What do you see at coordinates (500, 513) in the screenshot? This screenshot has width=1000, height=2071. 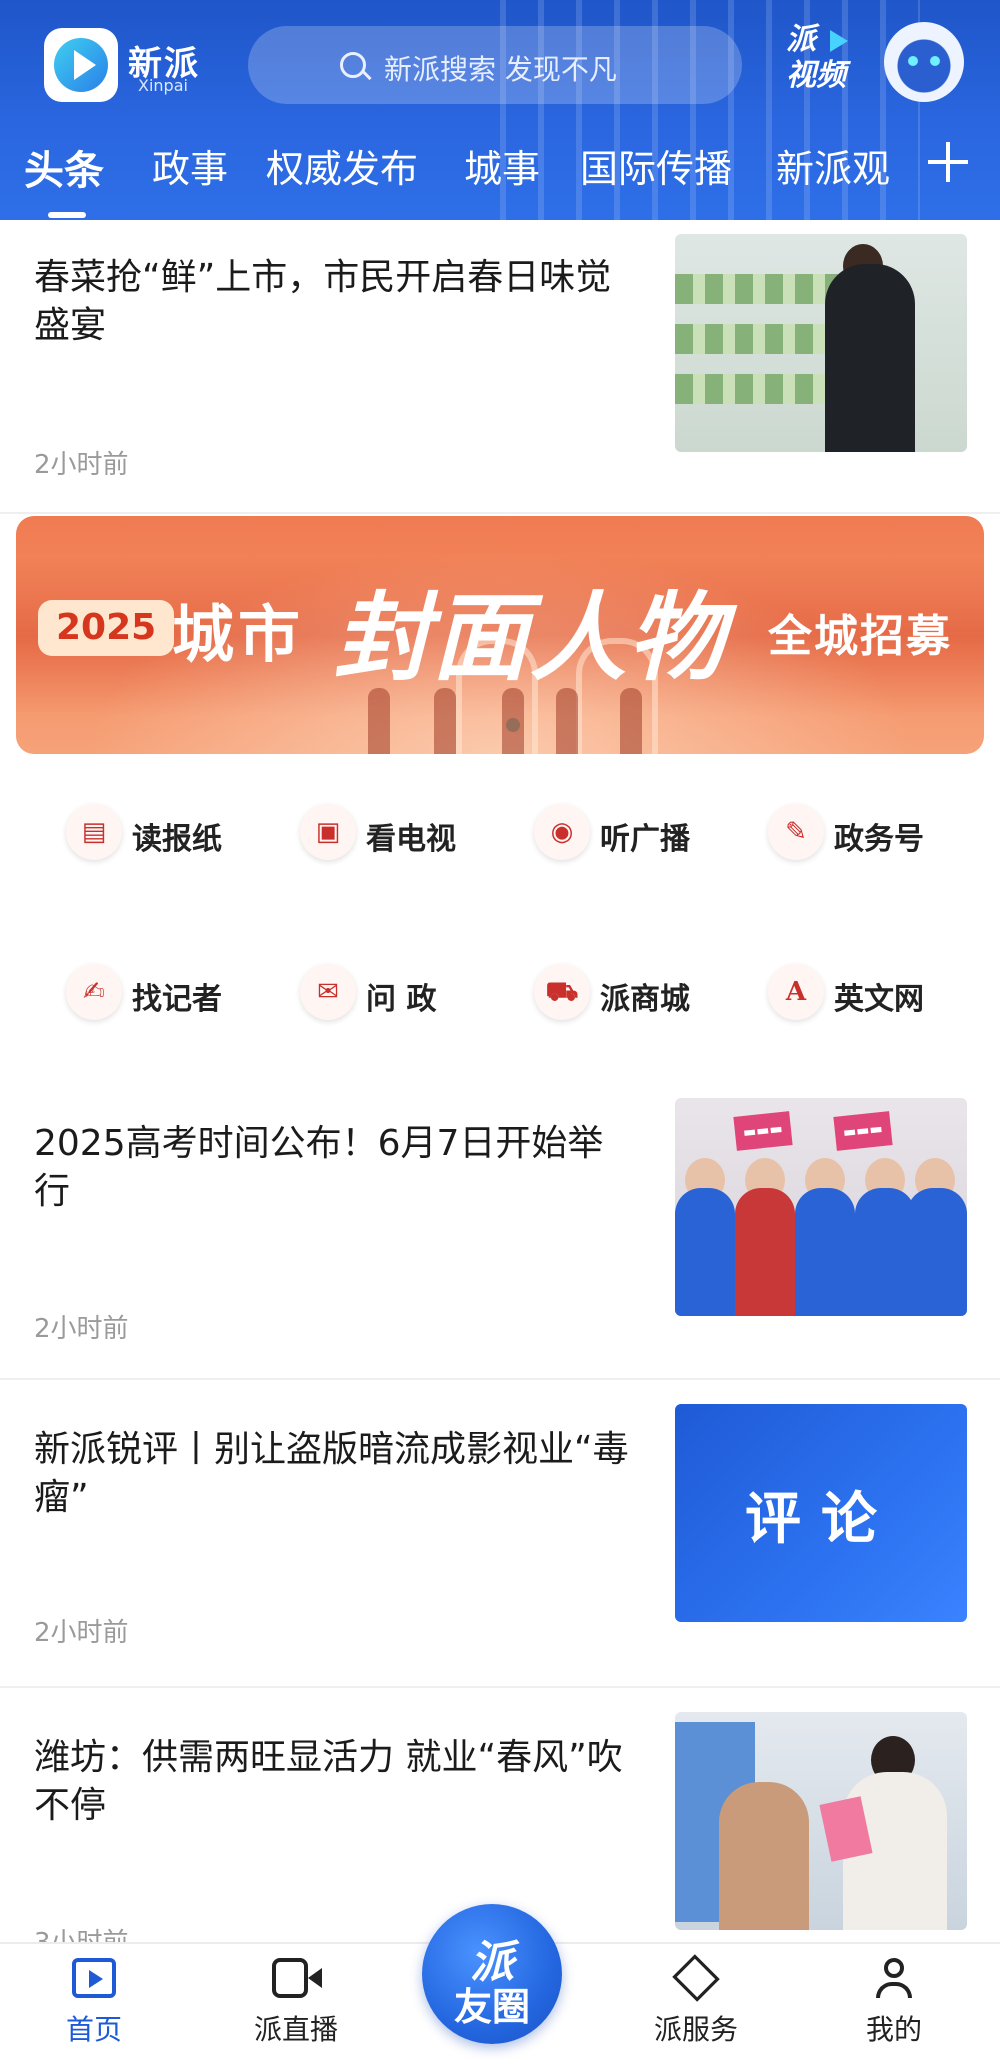 I see `divider` at bounding box center [500, 513].